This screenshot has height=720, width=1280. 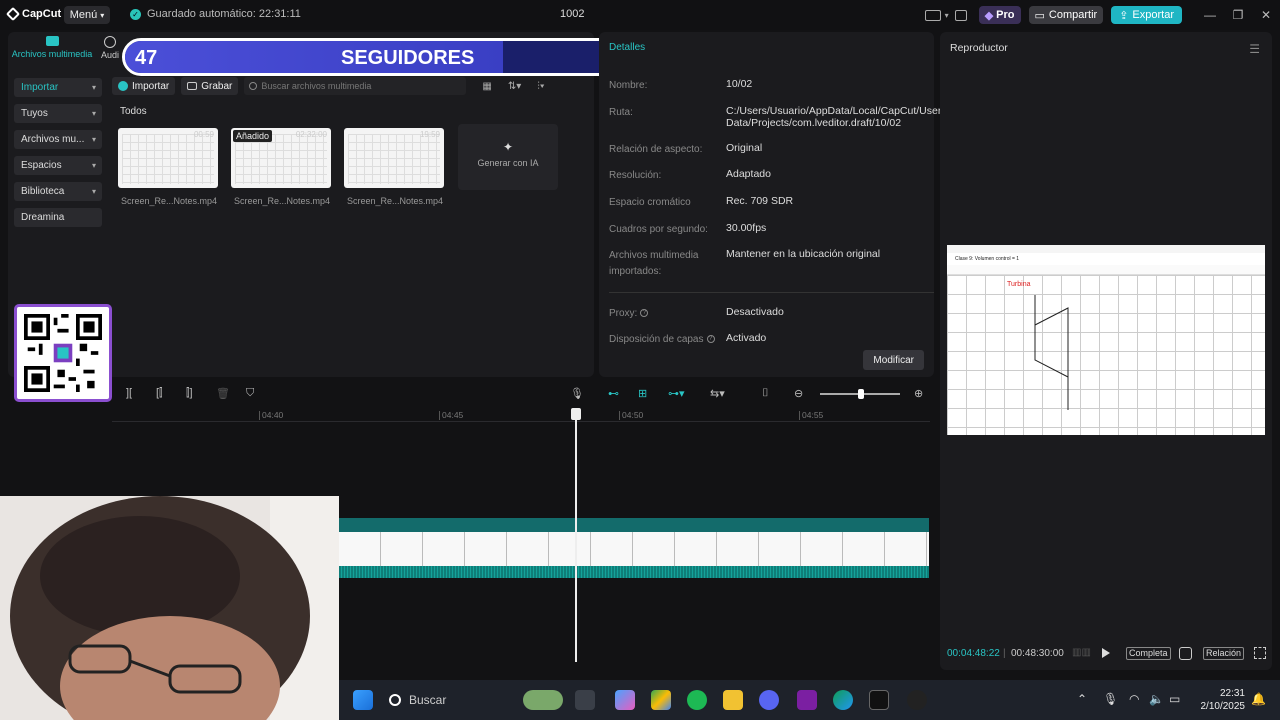 What do you see at coordinates (642, 393) in the screenshot?
I see `magnet-icon: ⊞` at bounding box center [642, 393].